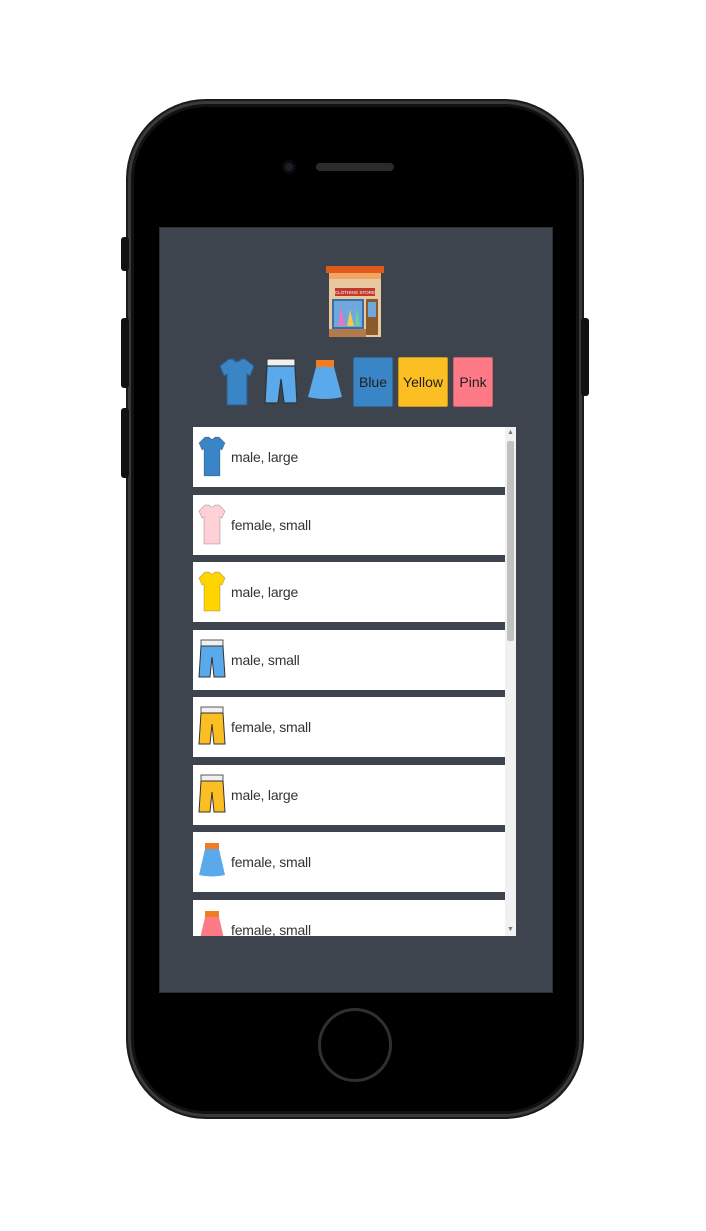 This screenshot has height=1231, width=706. What do you see at coordinates (355, 292) in the screenshot?
I see `store-sign-text: CLOTHING STORE` at bounding box center [355, 292].